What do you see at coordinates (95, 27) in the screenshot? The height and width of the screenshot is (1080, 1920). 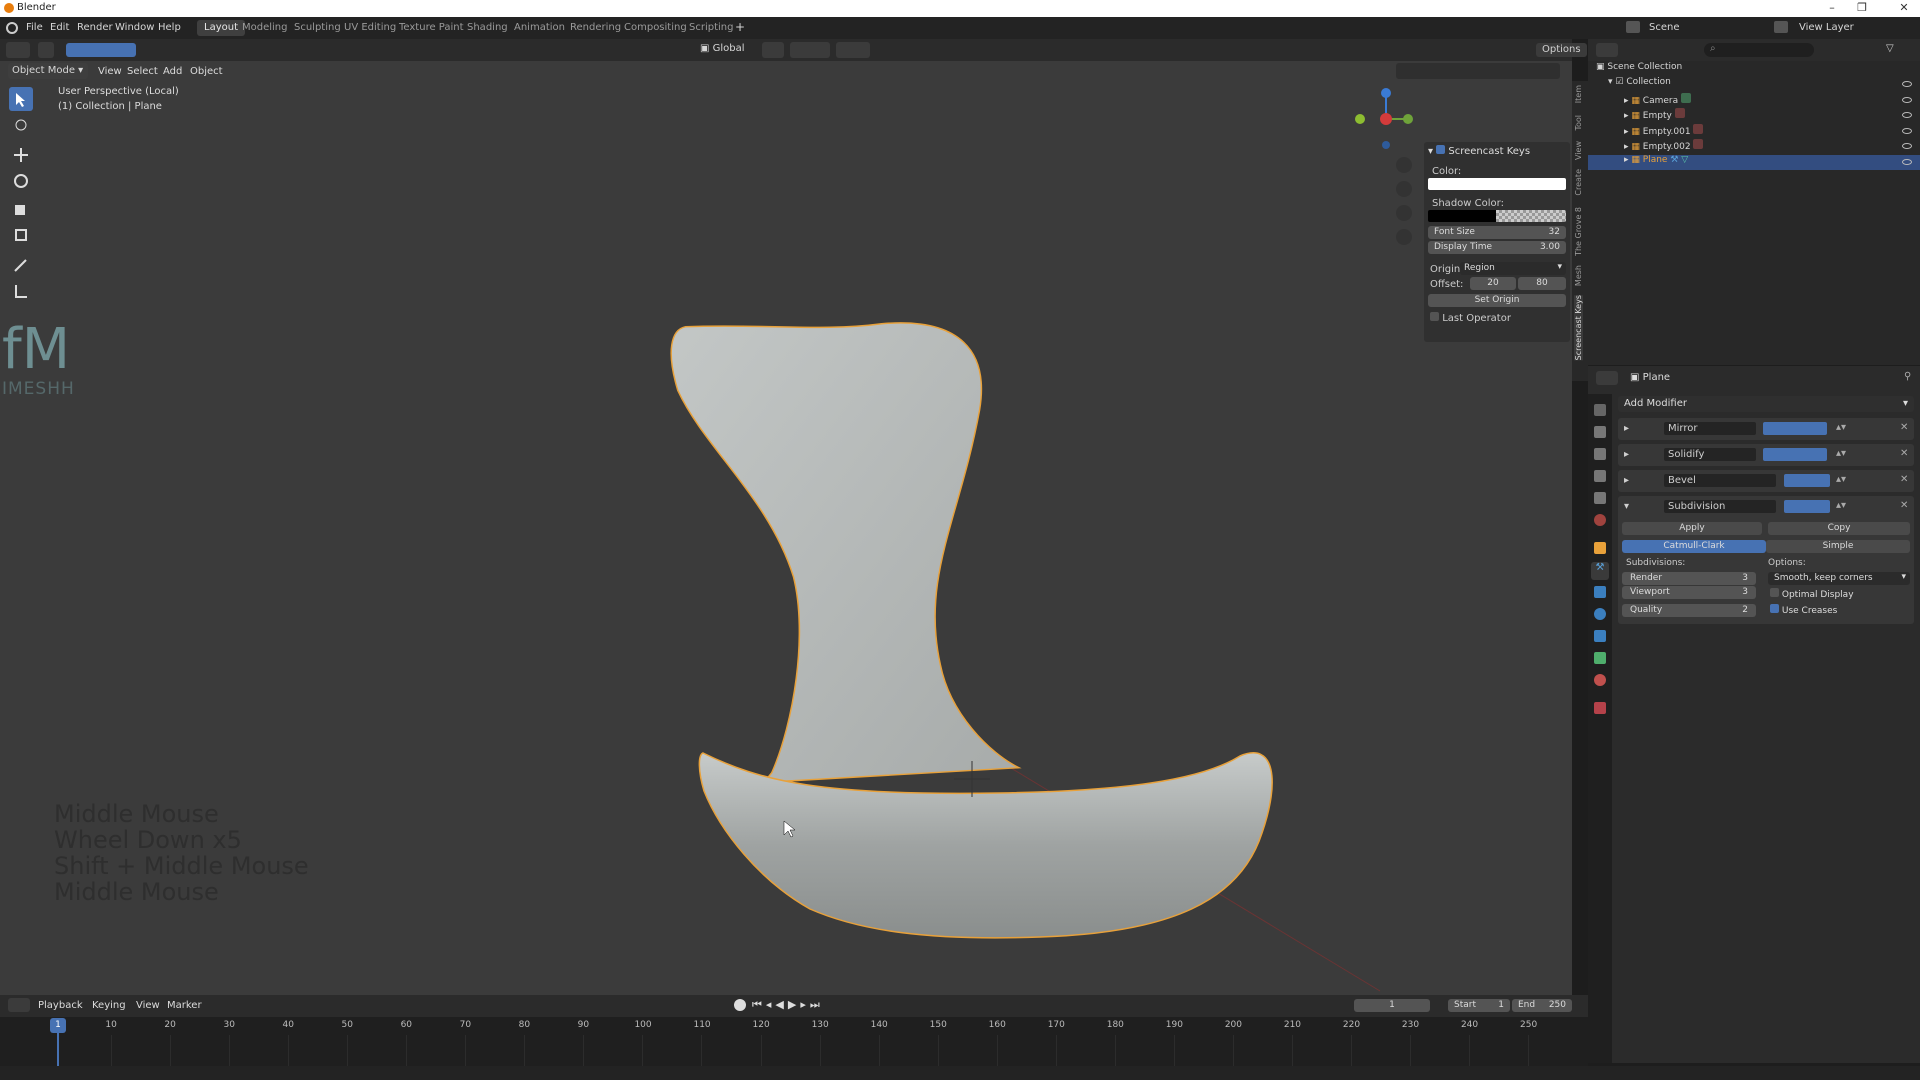 I see `menu-render: Render` at bounding box center [95, 27].